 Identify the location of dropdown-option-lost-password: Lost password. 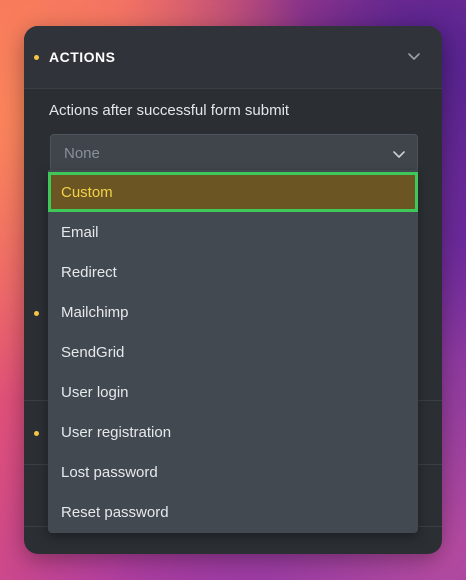
(233, 472).